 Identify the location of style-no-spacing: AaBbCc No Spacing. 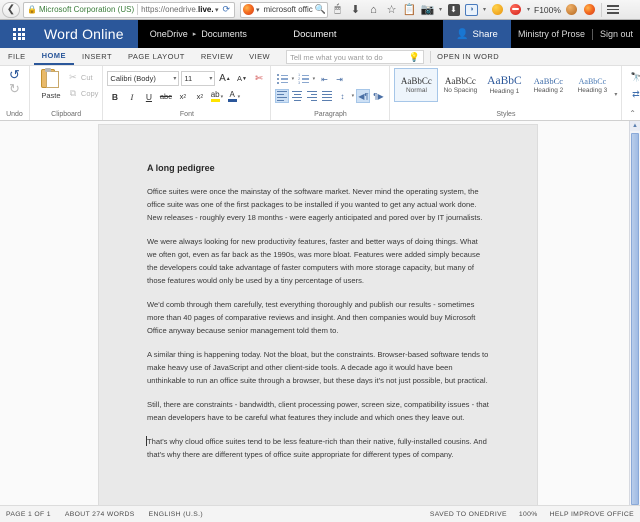
(460, 85).